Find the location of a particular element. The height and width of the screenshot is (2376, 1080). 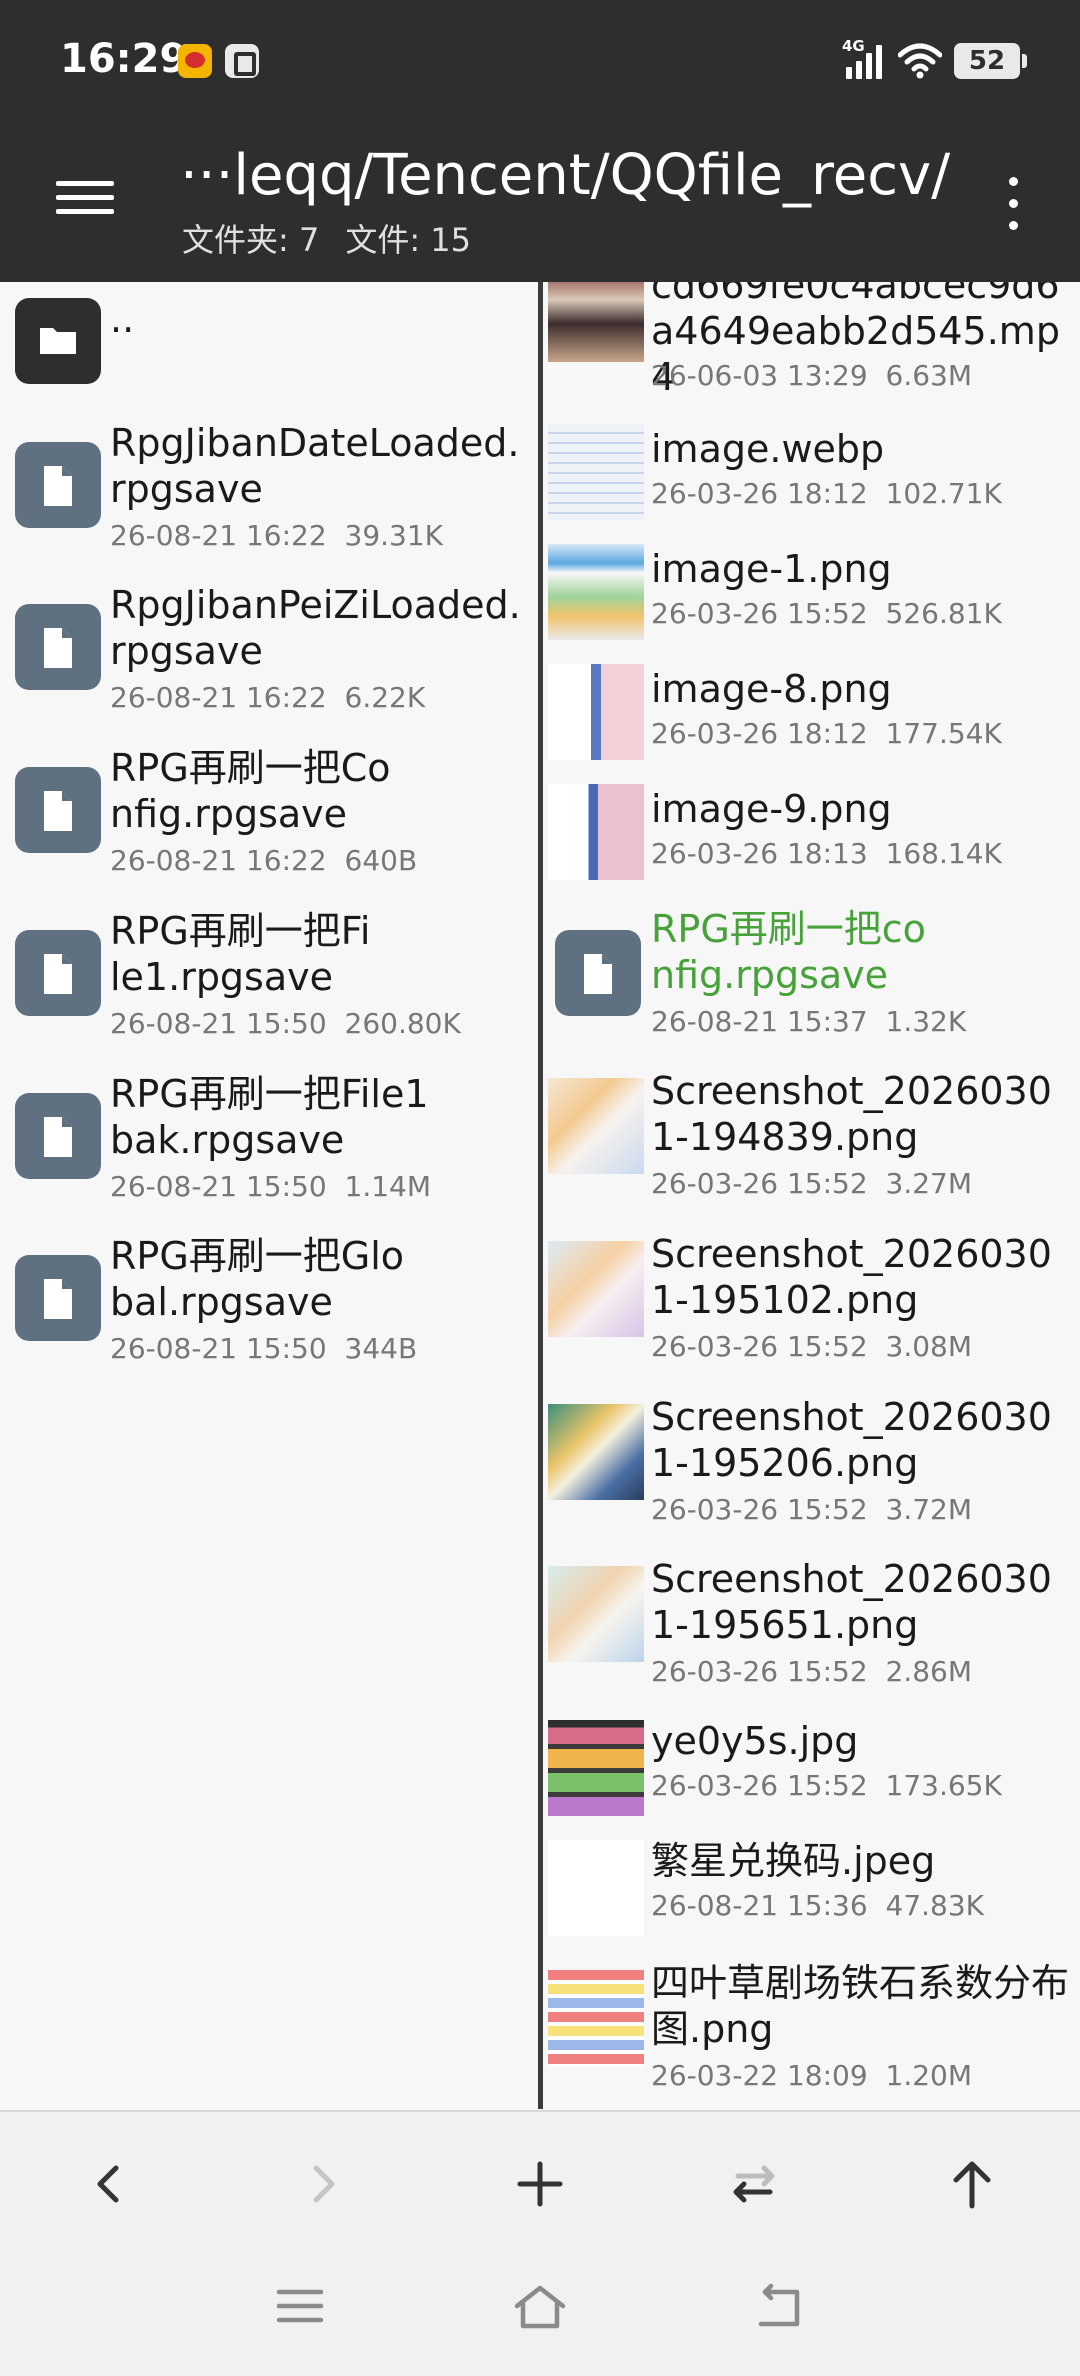

list-item: image-9.png 26-03-26 18:13 168.14K is located at coordinates (811, 840).